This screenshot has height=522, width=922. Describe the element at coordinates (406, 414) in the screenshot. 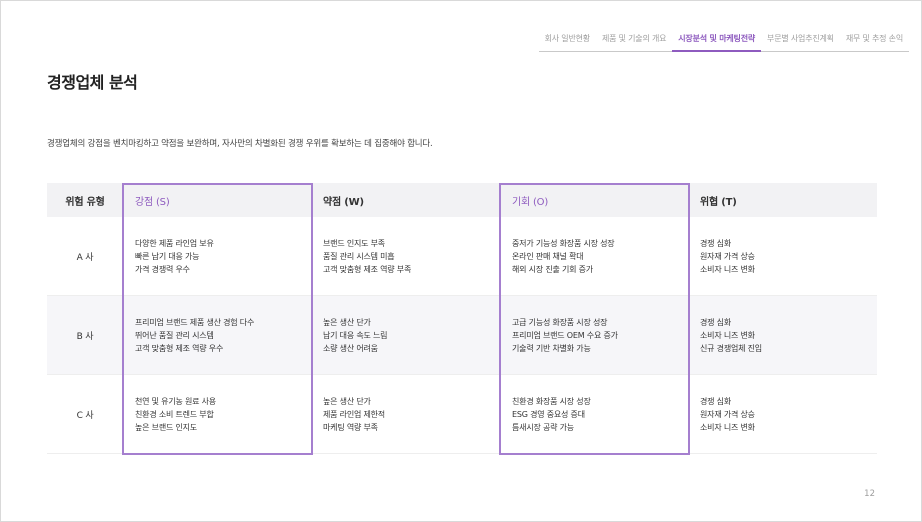

I see `weakness-cell: 높은 생산 단가 제품 라인업 제한적 마케팅 역량 부족` at that location.